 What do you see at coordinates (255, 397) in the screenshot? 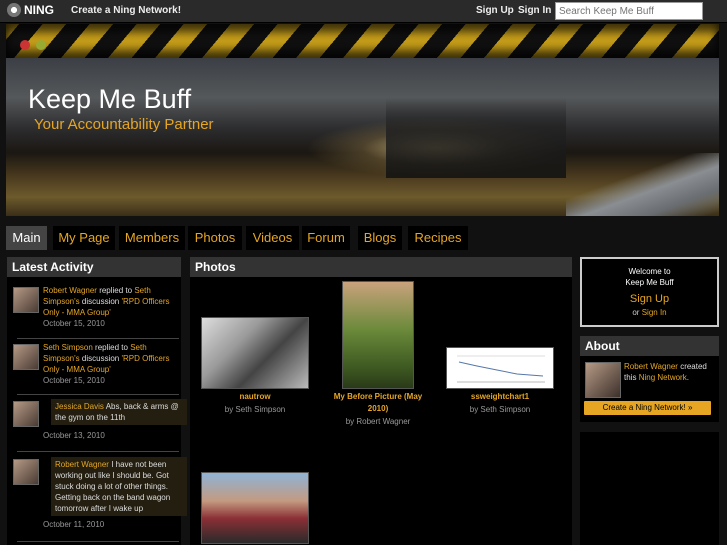
I see `photo-title: nautrow` at bounding box center [255, 397].